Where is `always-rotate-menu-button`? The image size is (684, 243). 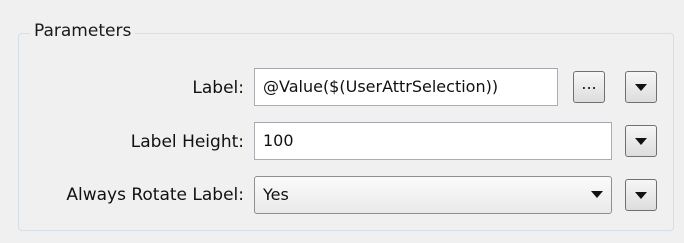 always-rotate-menu-button is located at coordinates (641, 195).